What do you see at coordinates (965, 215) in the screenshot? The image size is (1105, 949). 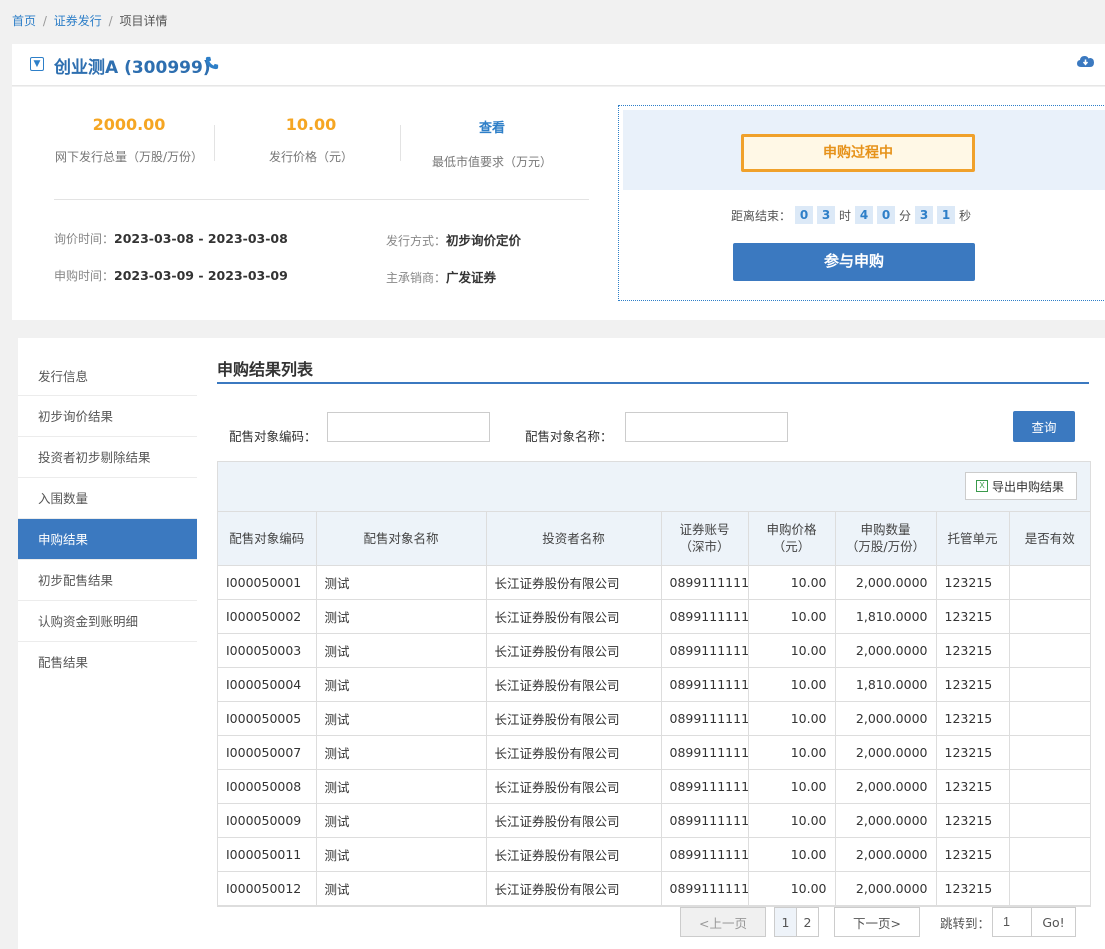 I see `countdown-unit: 秒` at bounding box center [965, 215].